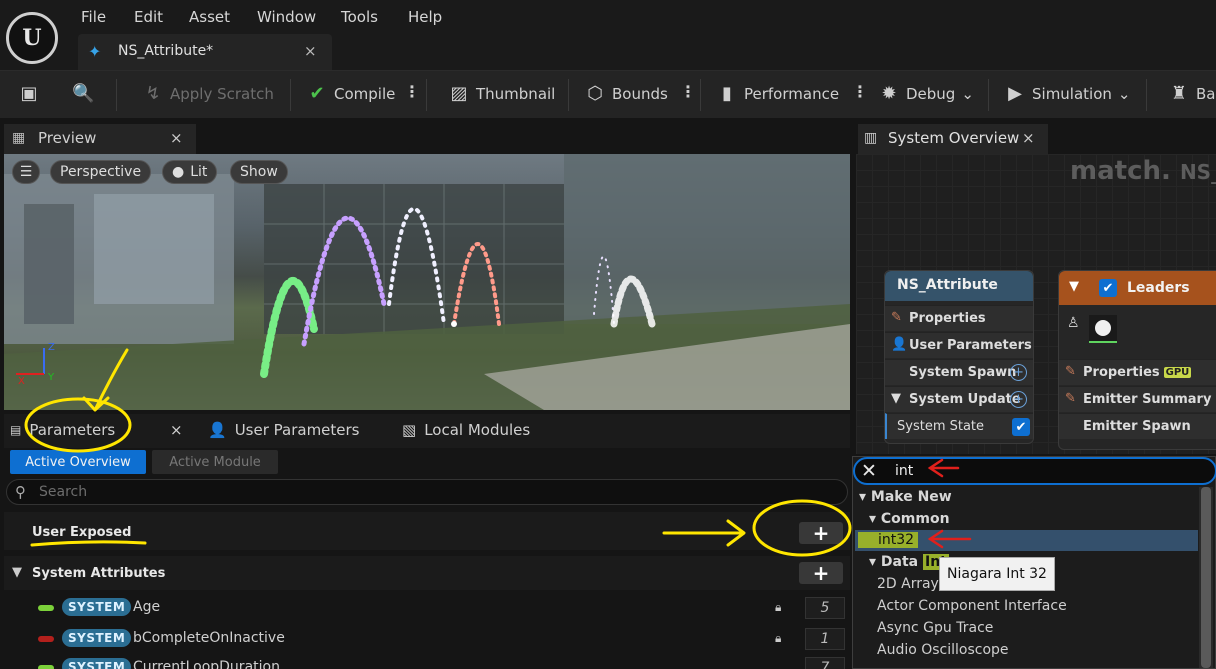 The image size is (1216, 669). Describe the element at coordinates (860, 91) in the screenshot. I see `performance-options-icon: ⋮` at that location.